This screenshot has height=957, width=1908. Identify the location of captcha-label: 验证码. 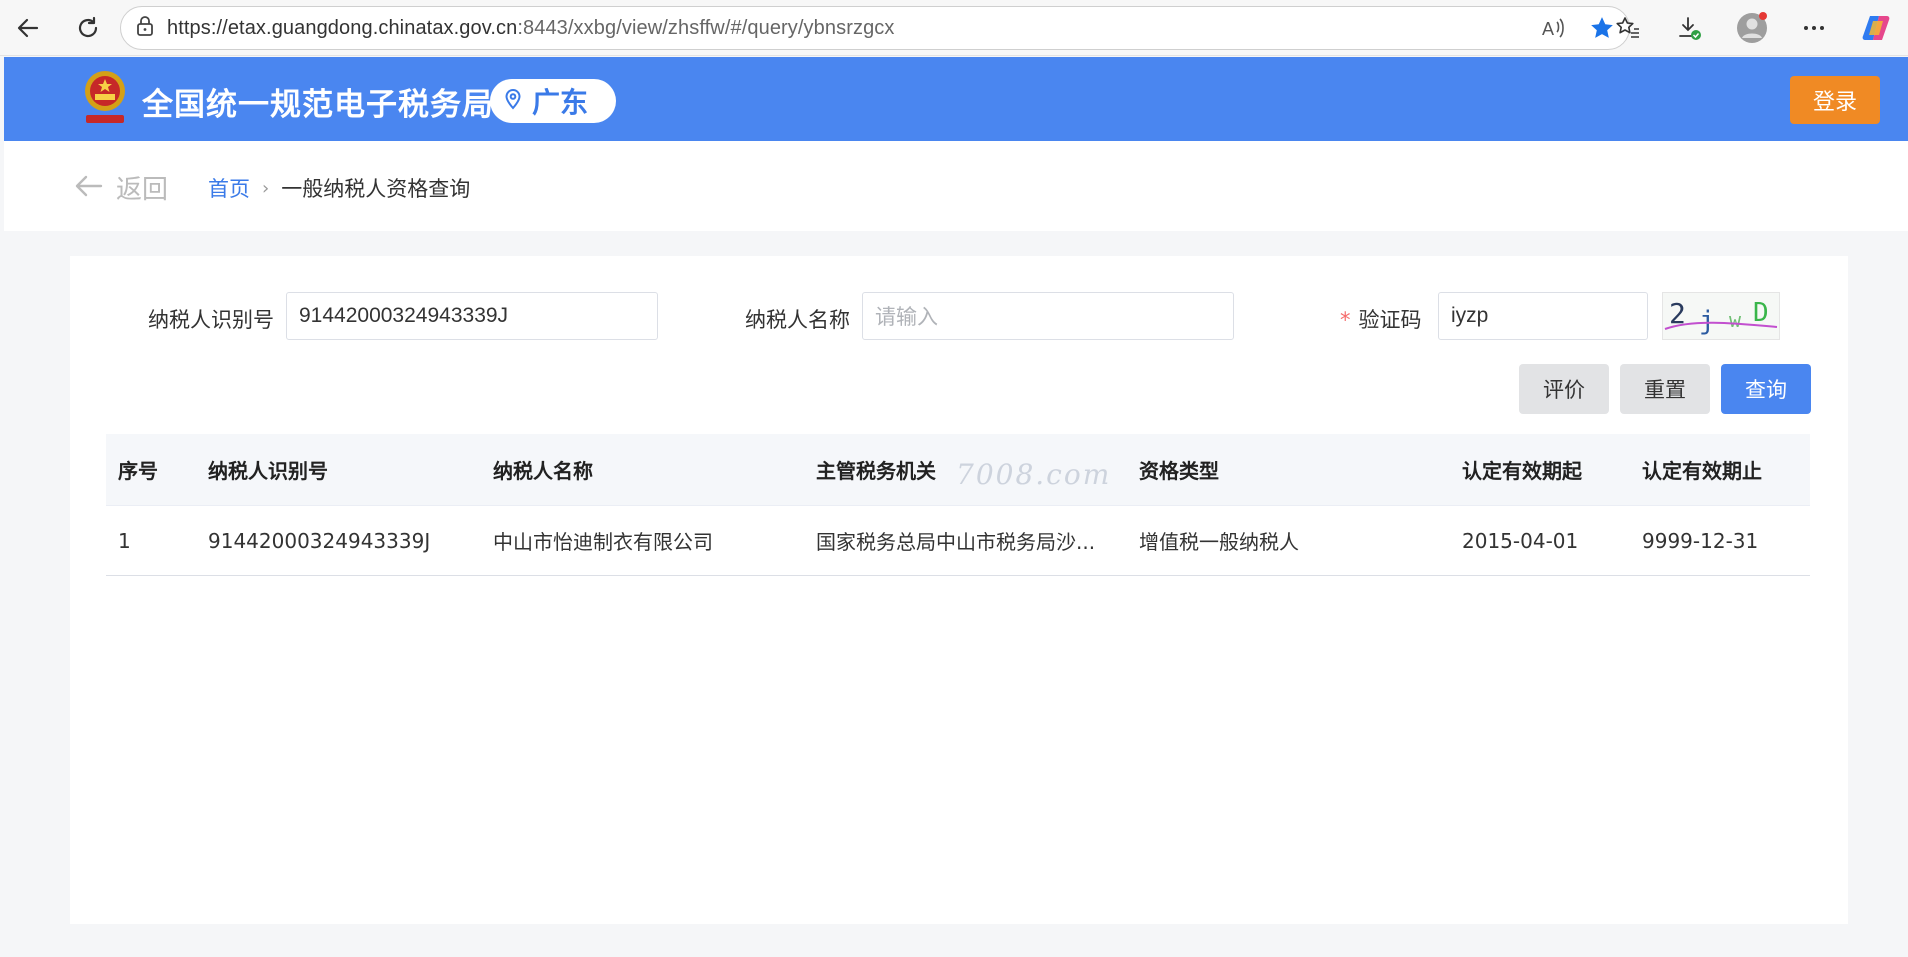
(1390, 320).